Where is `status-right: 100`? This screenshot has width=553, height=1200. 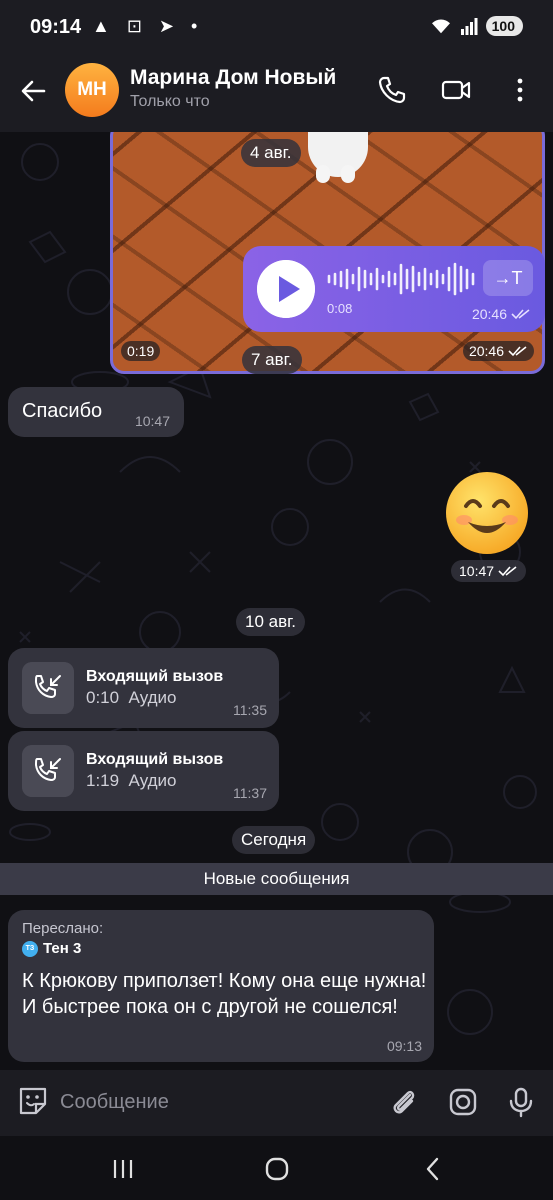 status-right: 100 is located at coordinates (476, 26).